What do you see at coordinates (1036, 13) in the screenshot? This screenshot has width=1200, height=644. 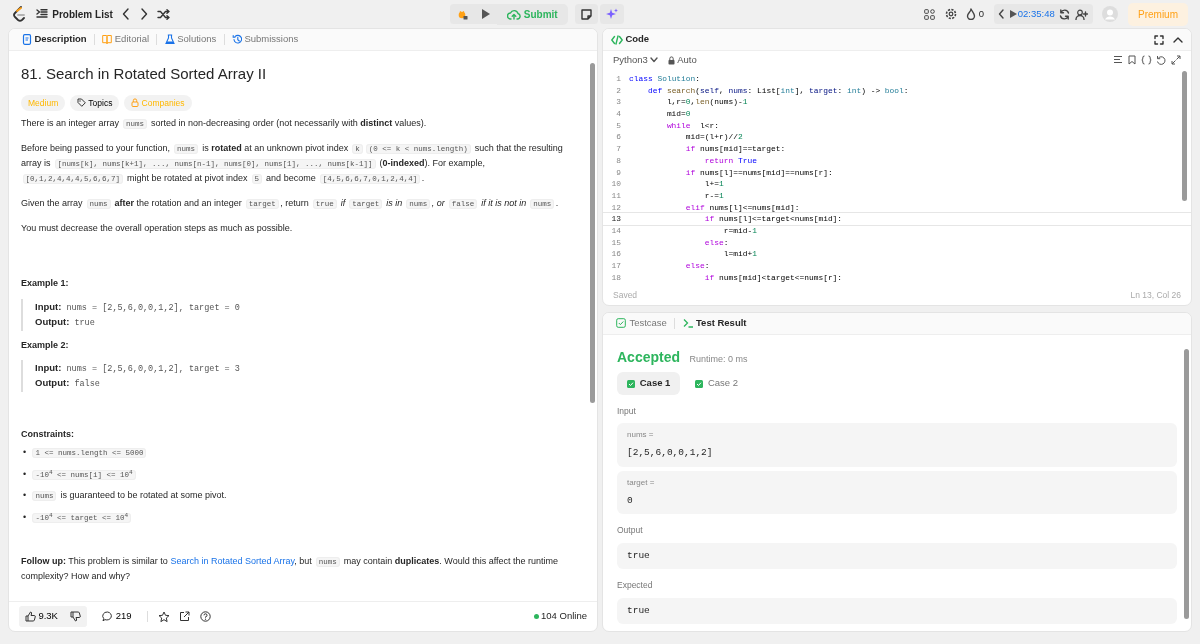 I see `timer: 02:35:48` at bounding box center [1036, 13].